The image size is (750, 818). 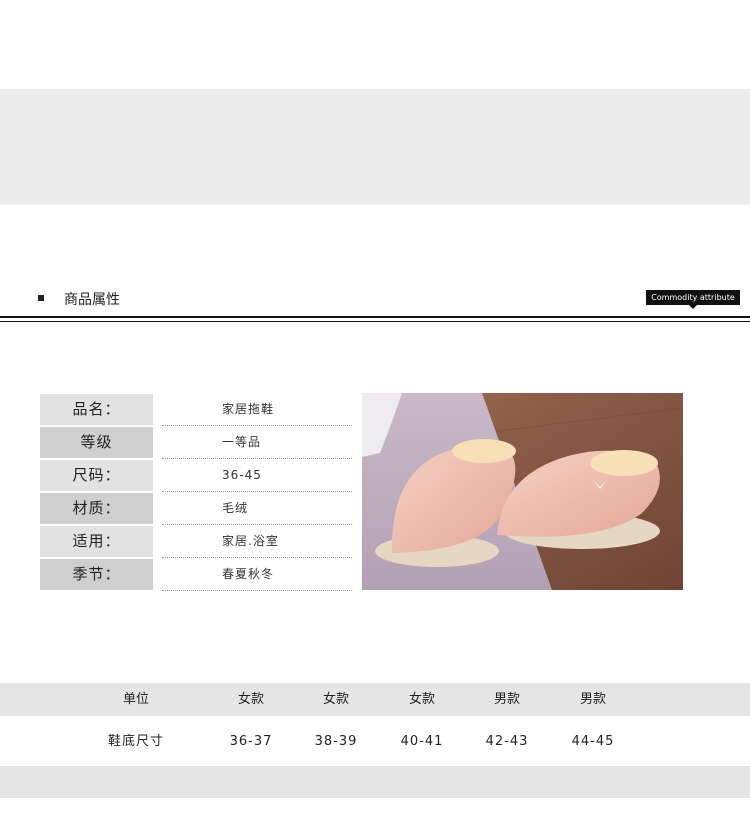 What do you see at coordinates (375, 742) in the screenshot?
I see `size-table-row: 鞋底尺寸 36-37 38-39 40-41 42-43 44-45` at bounding box center [375, 742].